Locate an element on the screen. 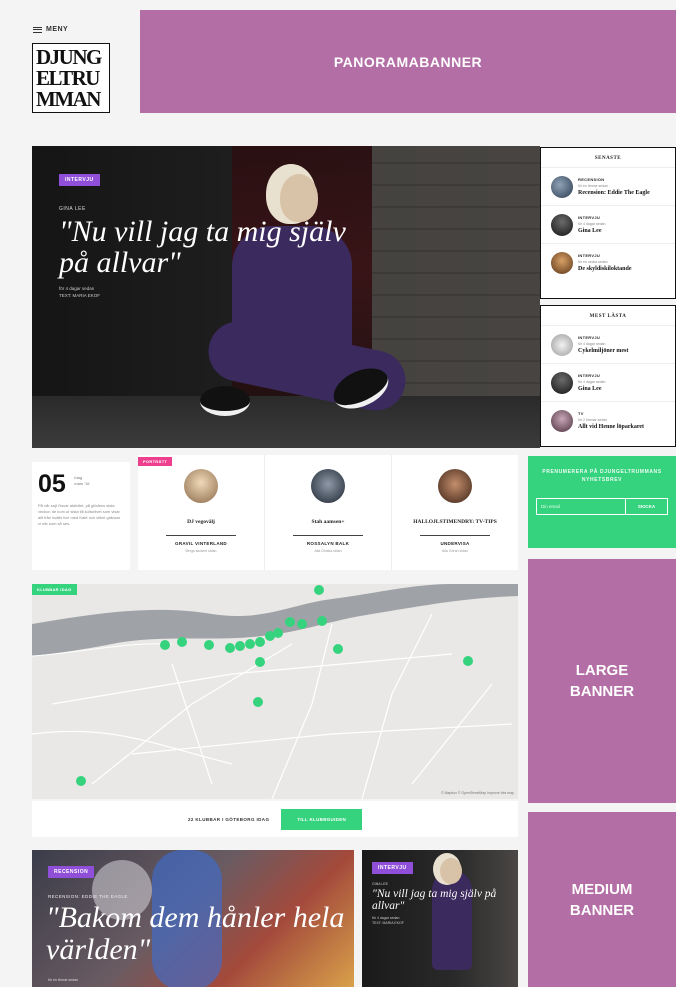 This screenshot has width=676, height=987. medium-banner-label: MEDIUM is located at coordinates (602, 889).